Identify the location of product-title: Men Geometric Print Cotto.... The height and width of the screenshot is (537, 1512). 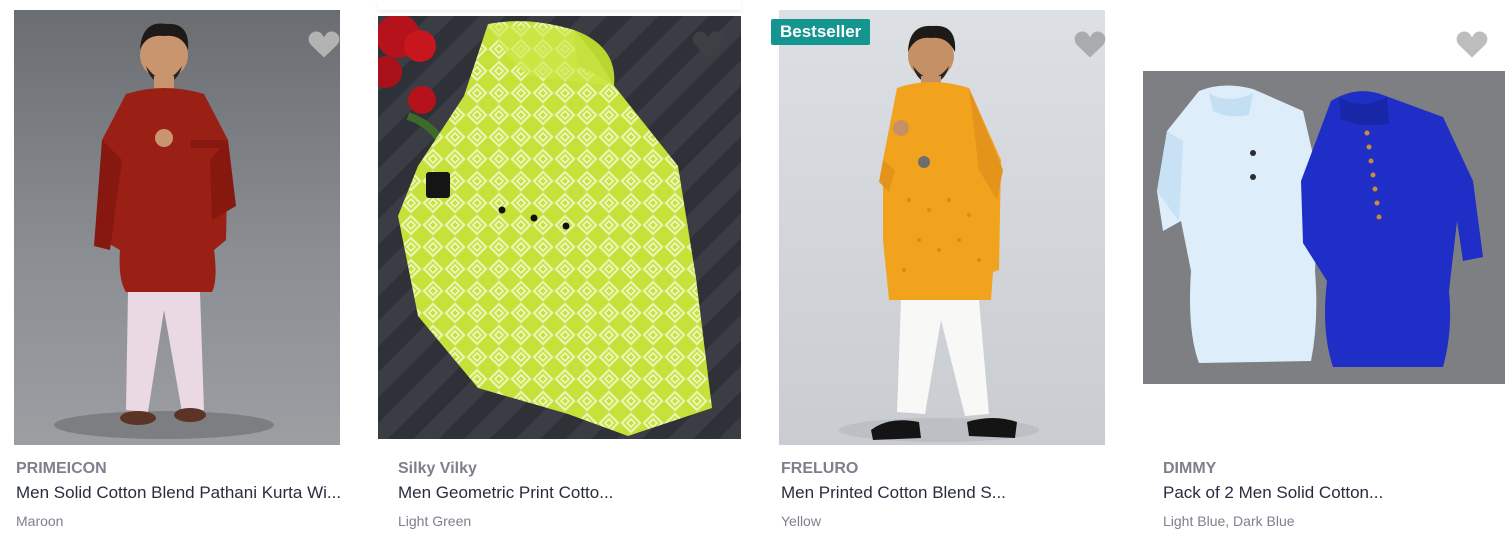
(563, 493).